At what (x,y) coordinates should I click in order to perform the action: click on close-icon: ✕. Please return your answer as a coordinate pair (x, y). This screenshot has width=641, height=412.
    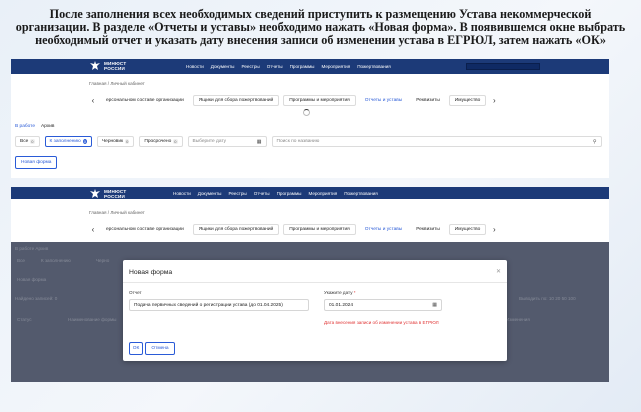
    Looking at the image, I should click on (498, 271).